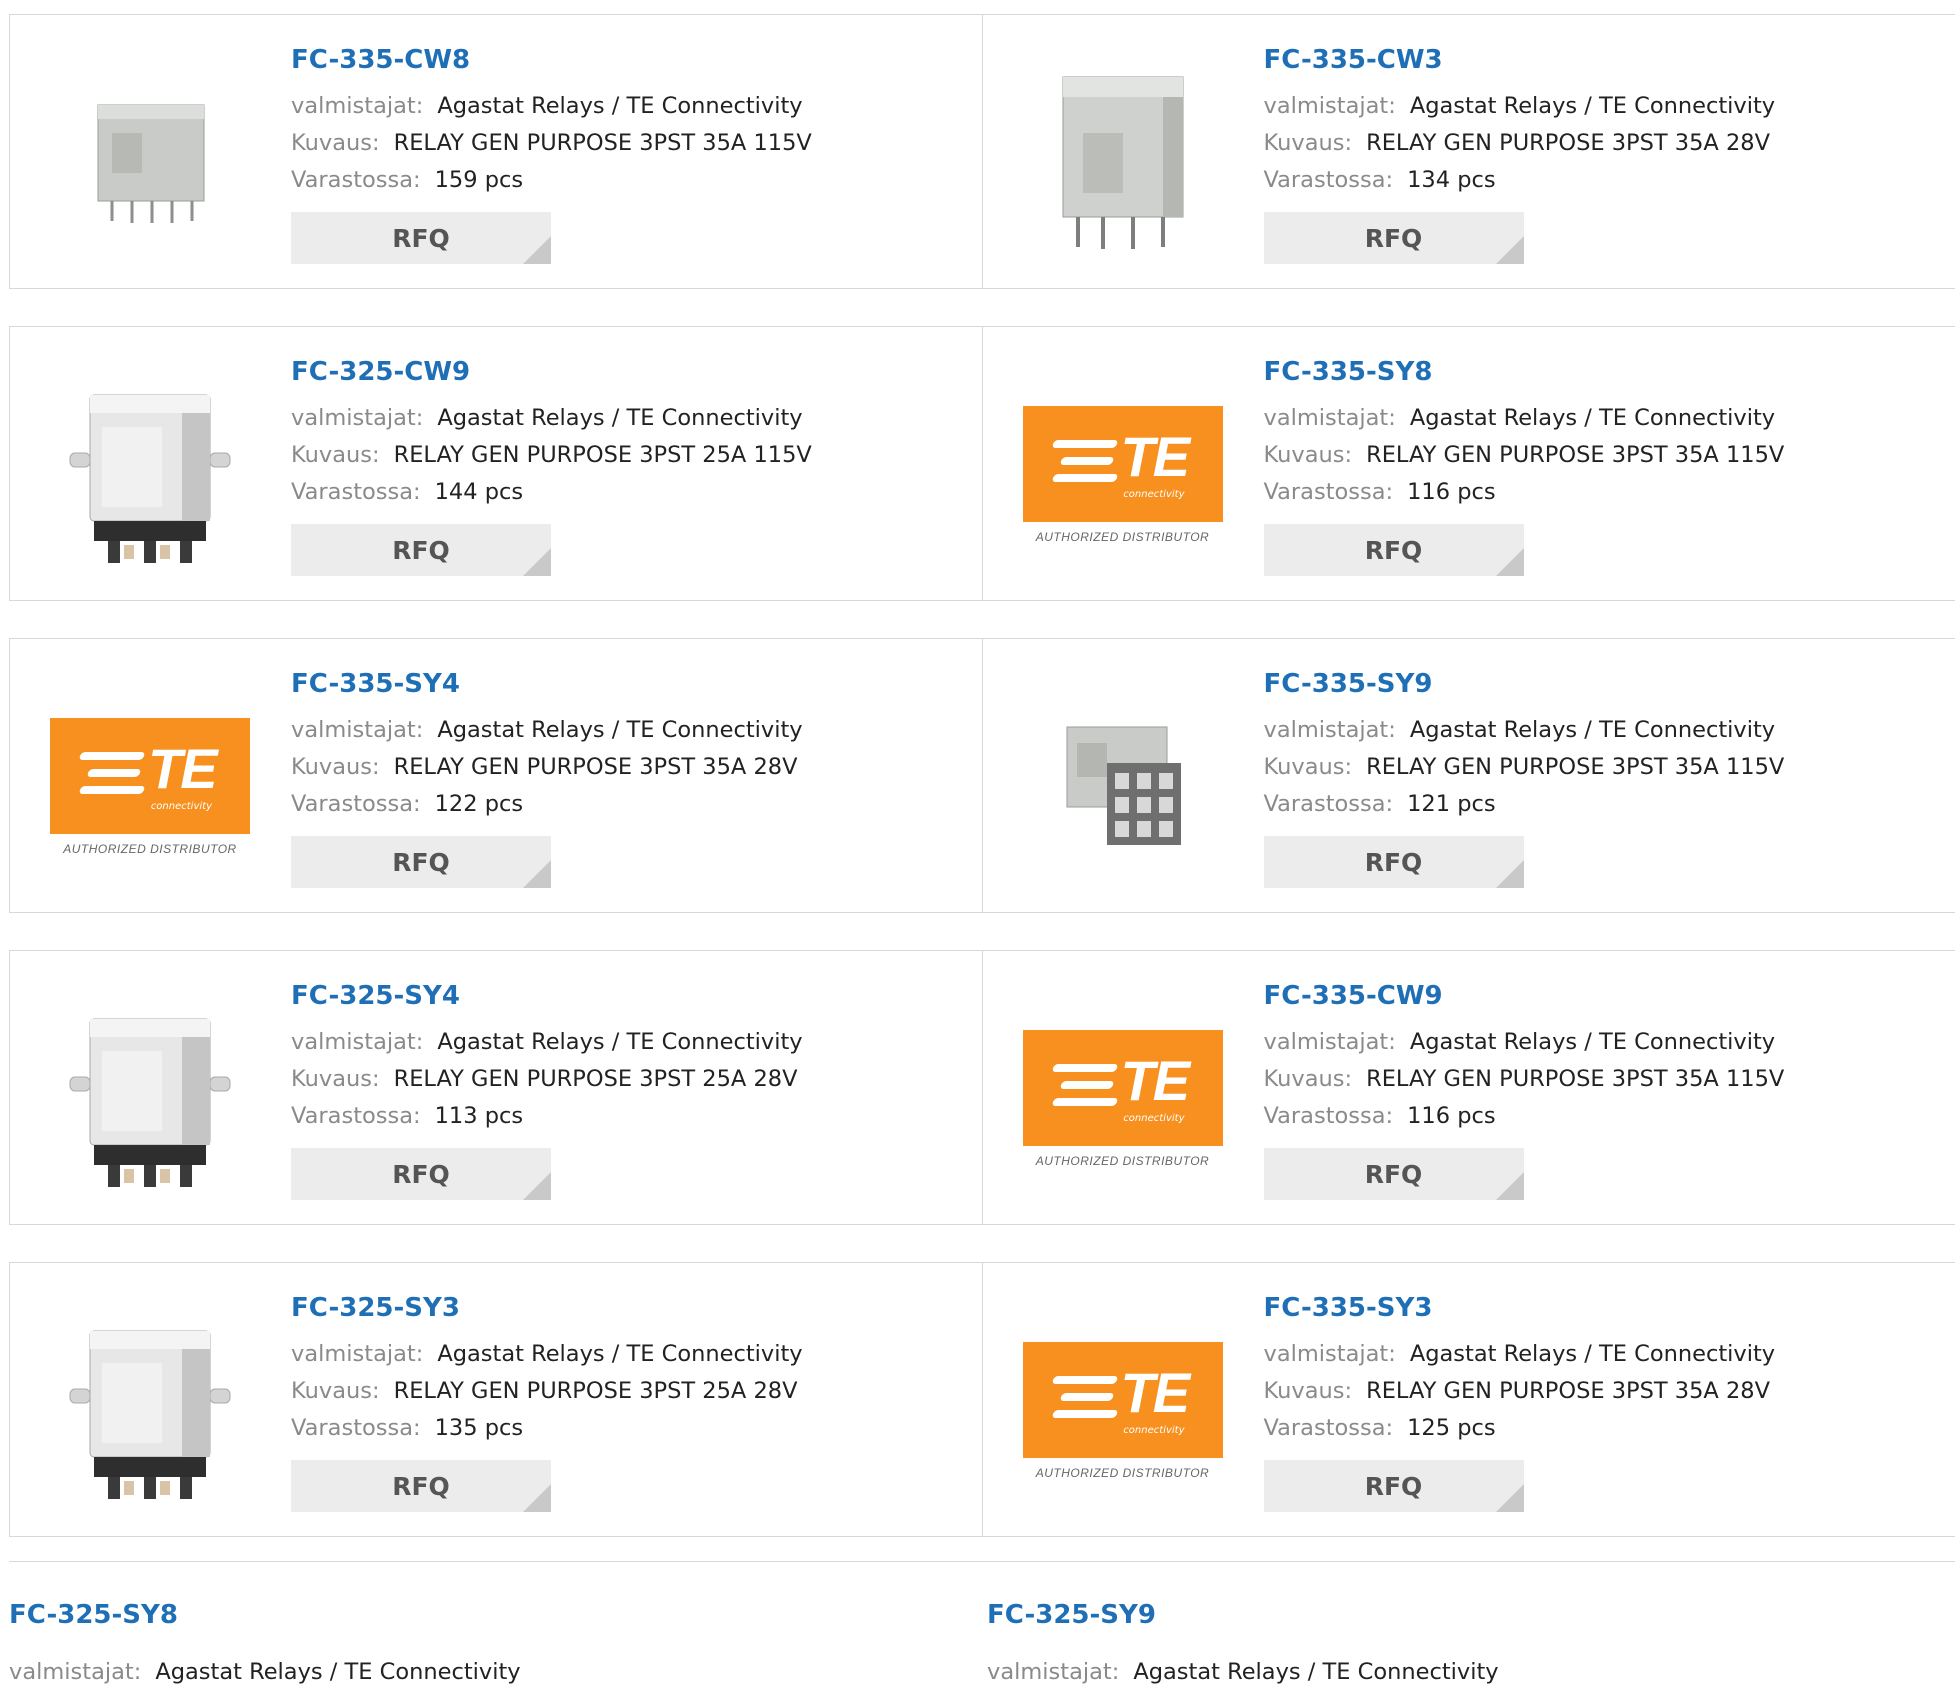  I want to click on part-number-link: FC-325-SY4, so click(547, 996).